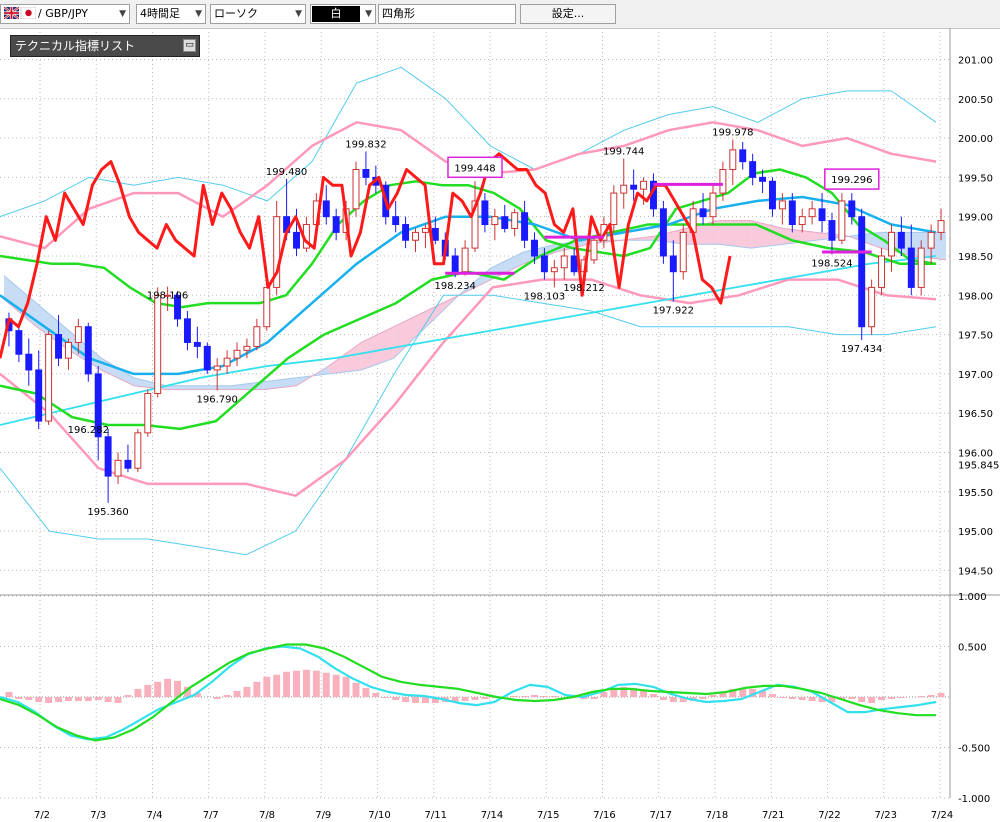  What do you see at coordinates (379, 815) in the screenshot?
I see `x-tick-label: 7/10` at bounding box center [379, 815].